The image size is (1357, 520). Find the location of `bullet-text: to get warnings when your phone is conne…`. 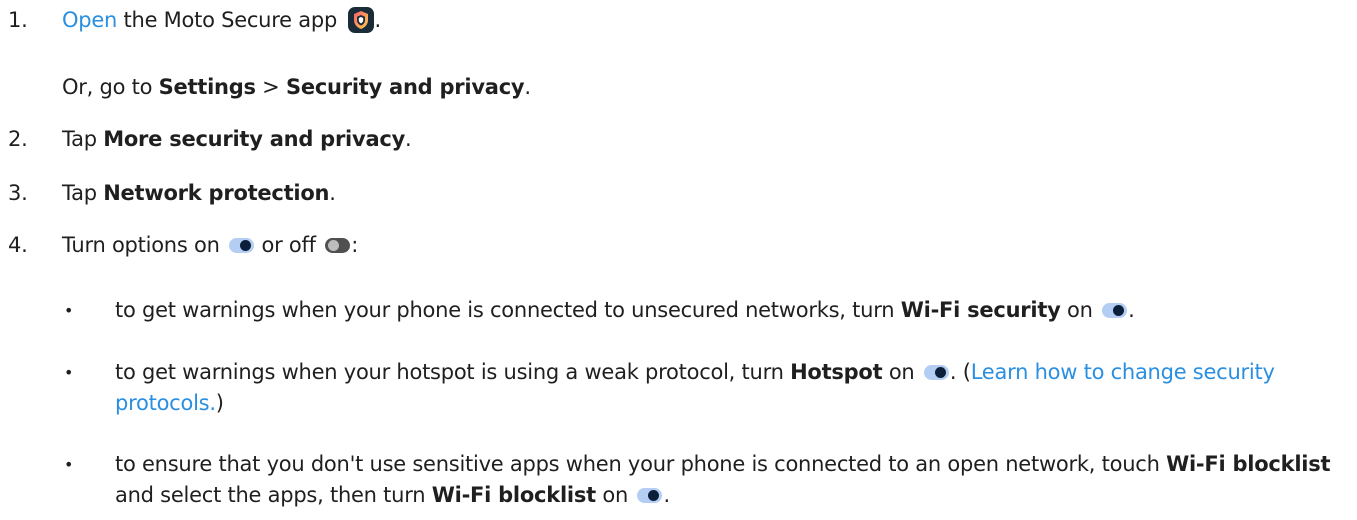

bullet-text: to get warnings when your phone is conne… is located at coordinates (625, 310).